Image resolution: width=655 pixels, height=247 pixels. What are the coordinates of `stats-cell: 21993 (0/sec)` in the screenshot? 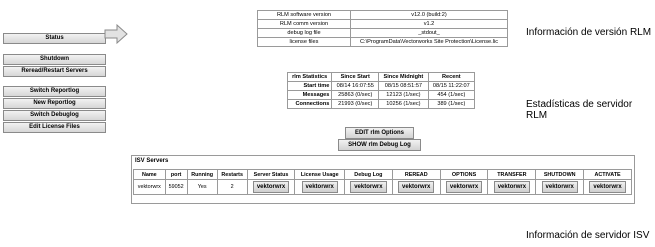 It's located at (355, 104).